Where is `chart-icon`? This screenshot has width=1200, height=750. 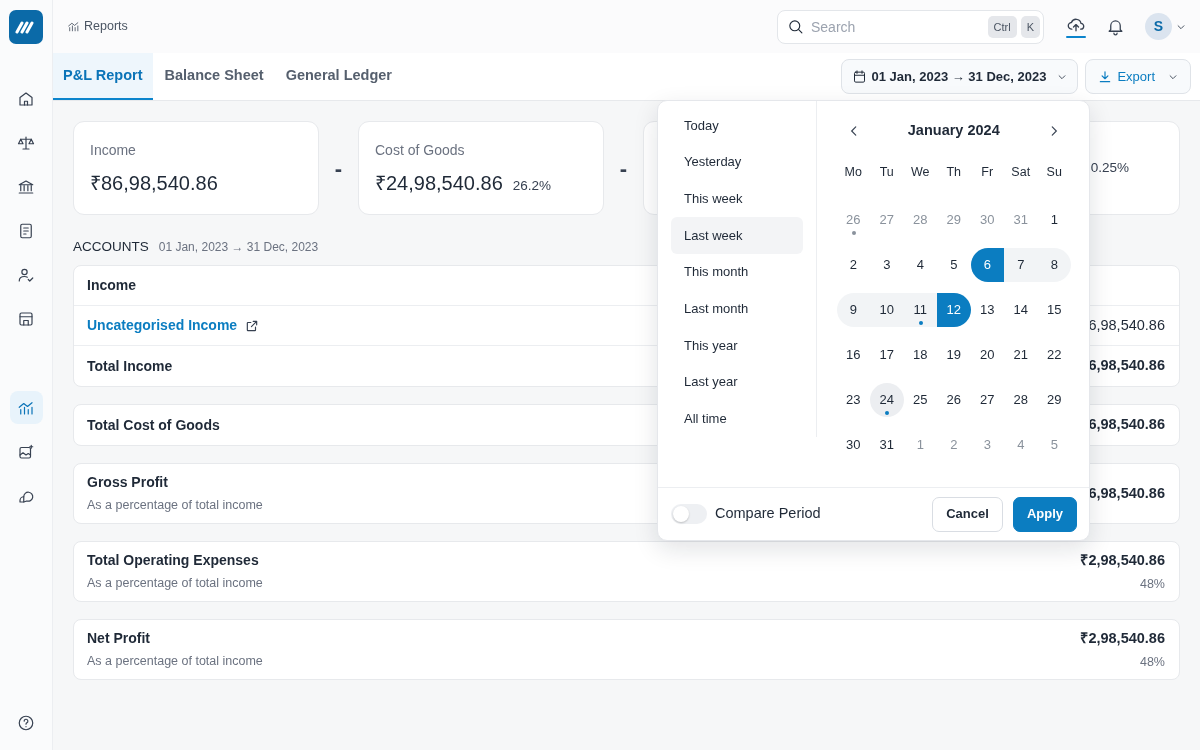
chart-icon is located at coordinates (73, 26).